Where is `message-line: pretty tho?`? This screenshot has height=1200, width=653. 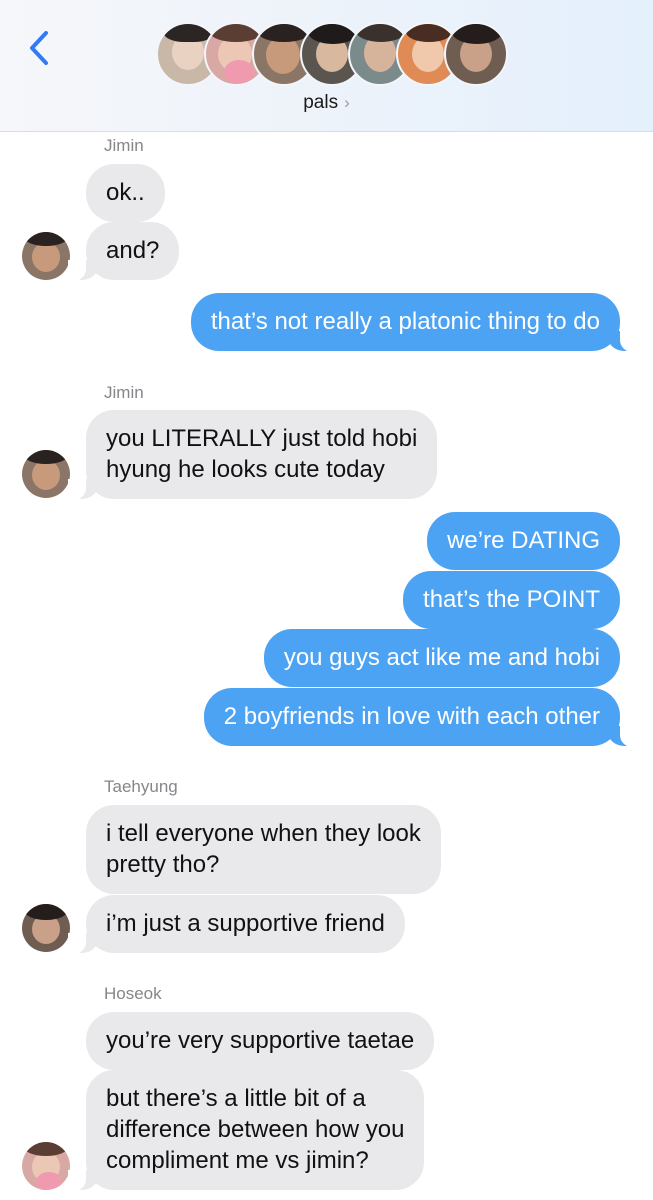 message-line: pretty tho? is located at coordinates (163, 864).